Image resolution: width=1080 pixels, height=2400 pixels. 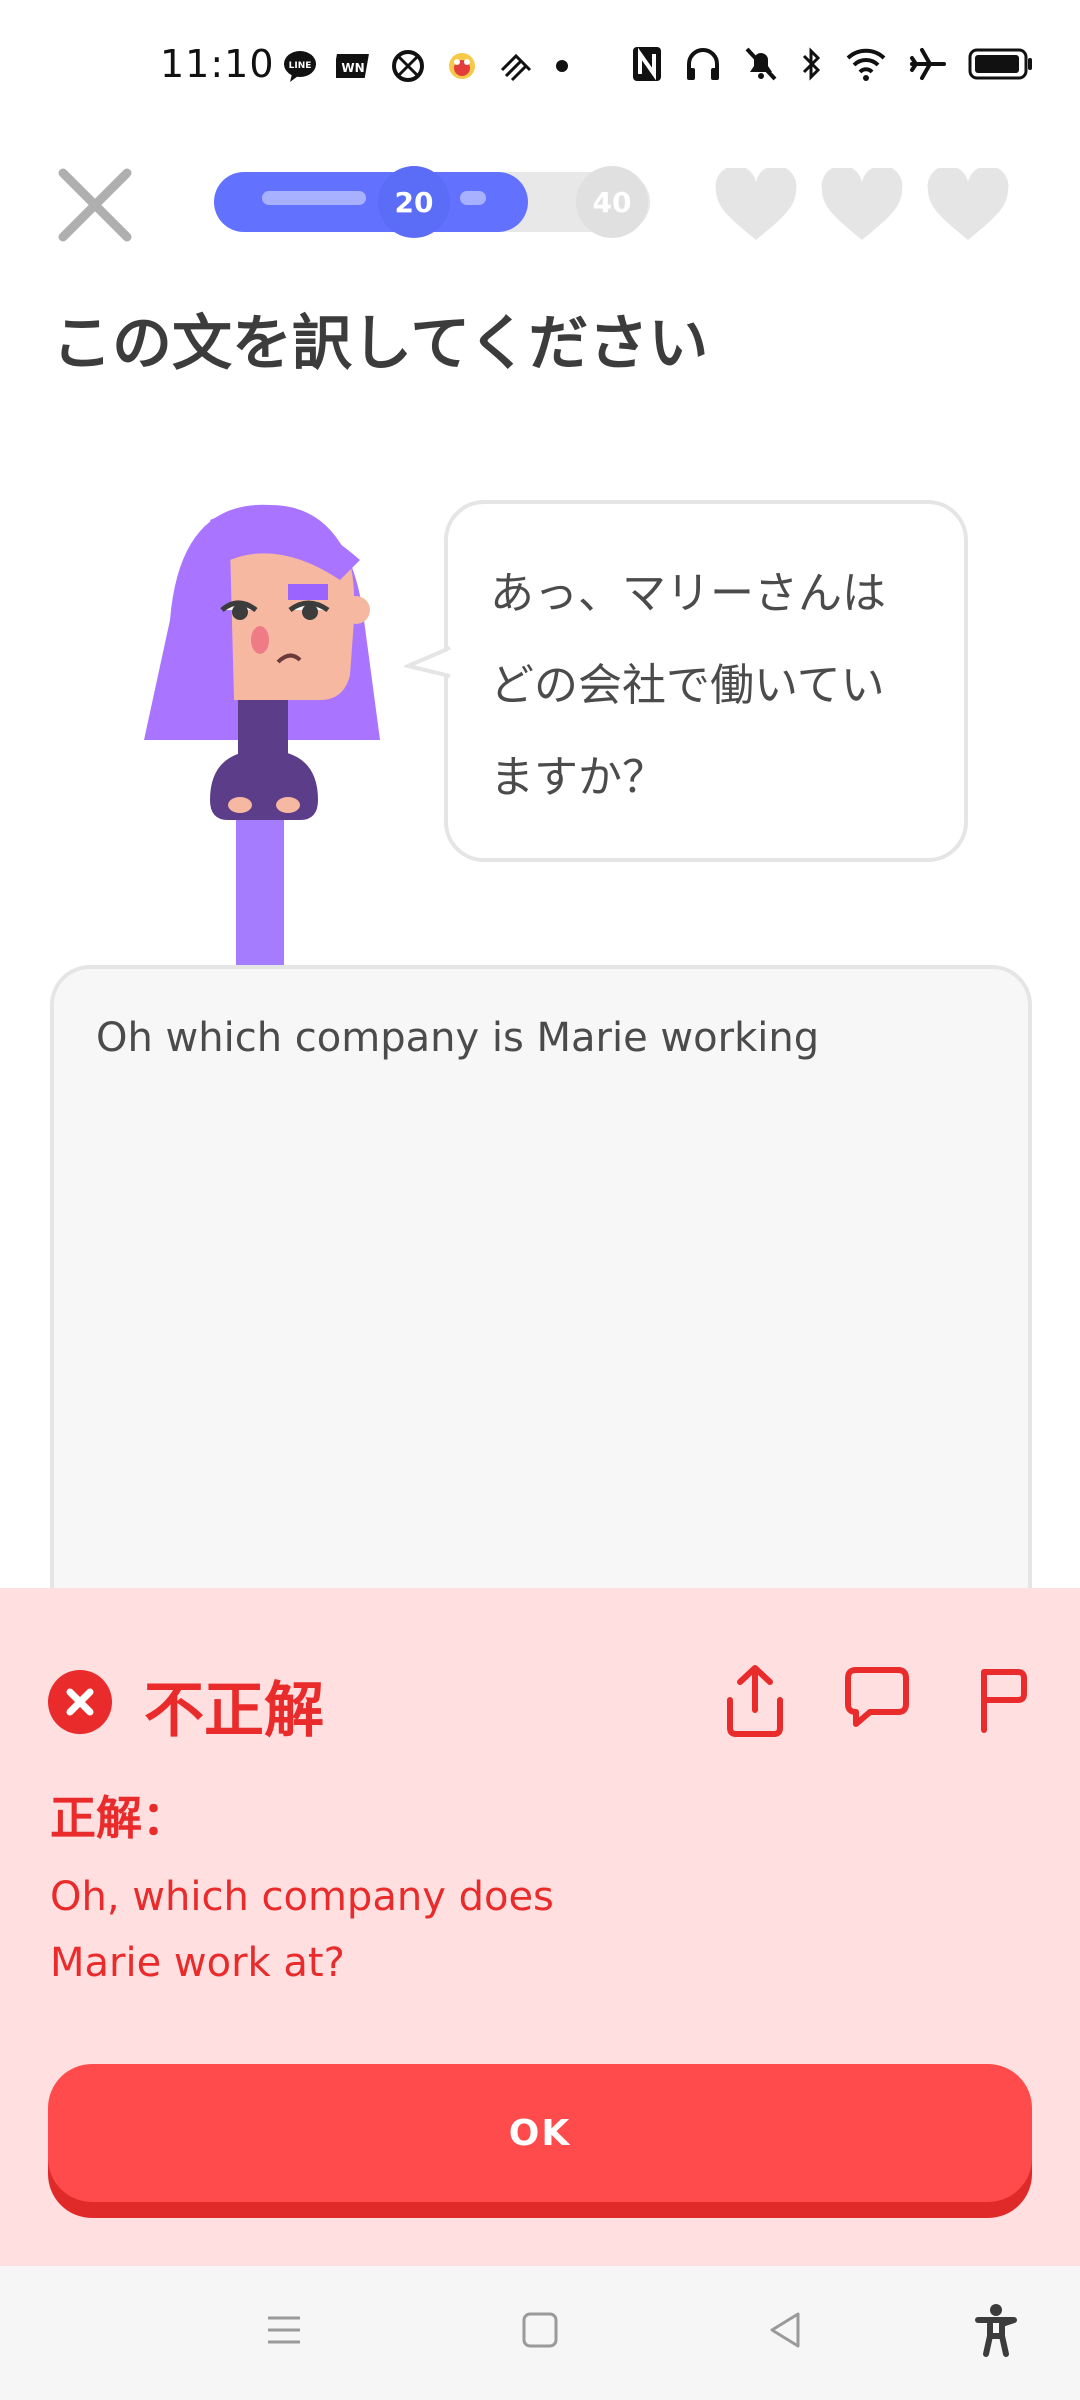 I want to click on comment-button, so click(x=877, y=1700).